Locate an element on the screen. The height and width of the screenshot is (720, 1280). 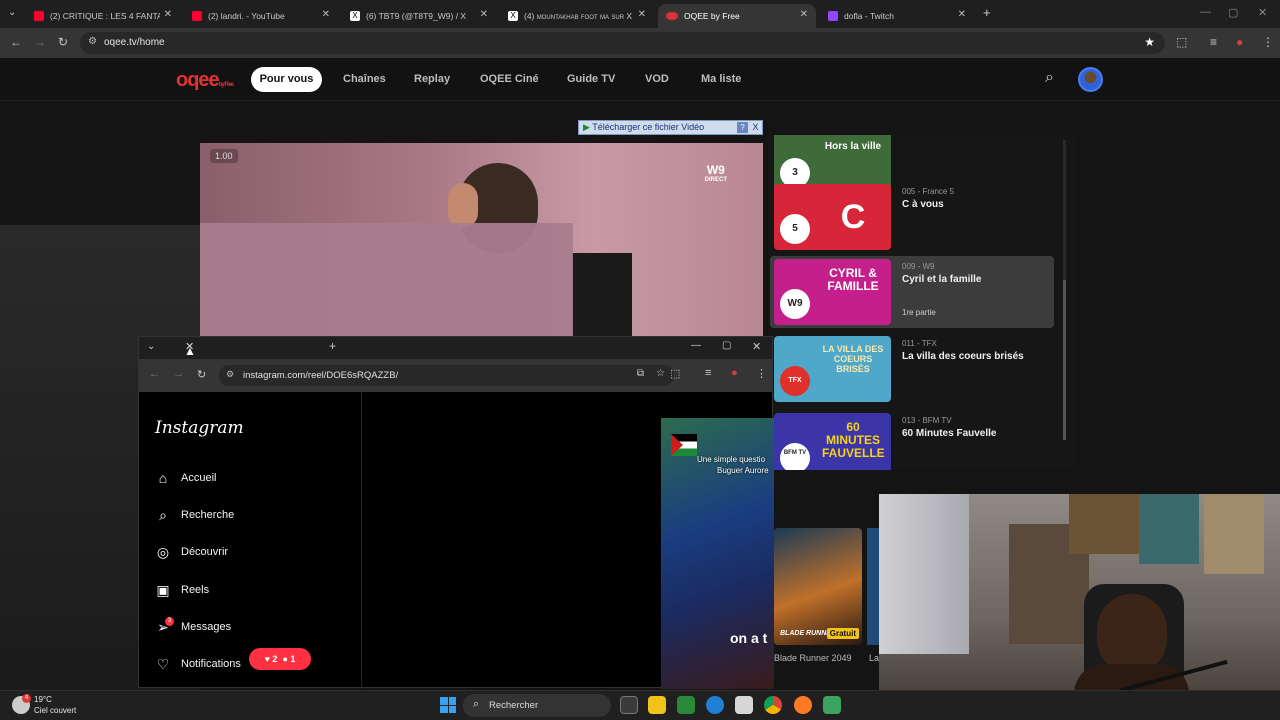
nav-pour-vous: Pour vous is located at coordinates (286, 79).